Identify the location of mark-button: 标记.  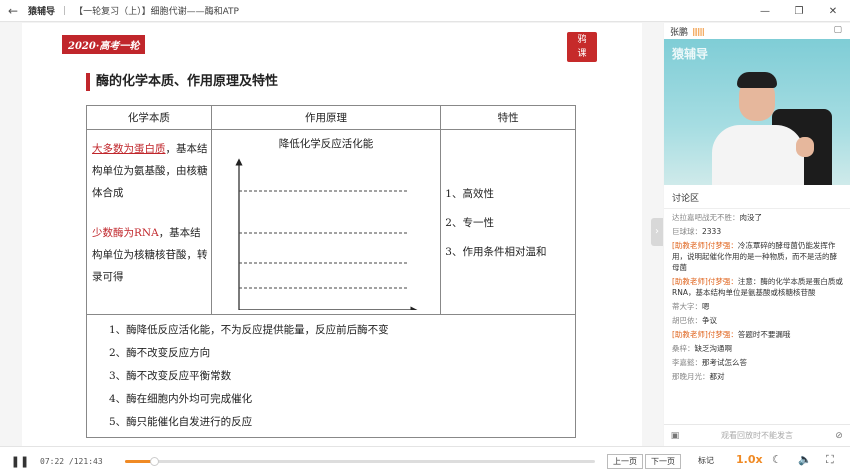
(706, 461).